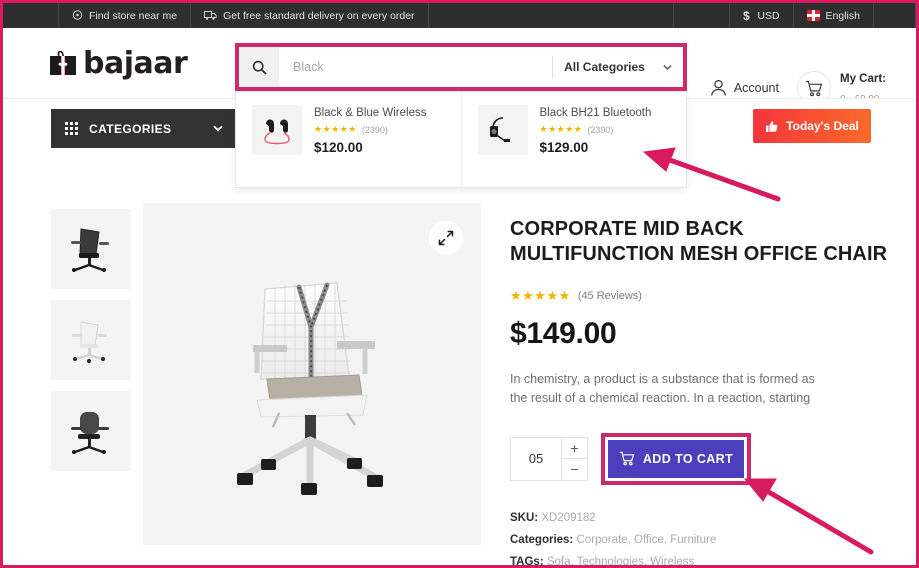 This screenshot has height=568, width=919. What do you see at coordinates (713, 518) in the screenshot?
I see `sku-row: SKU: XD209182` at bounding box center [713, 518].